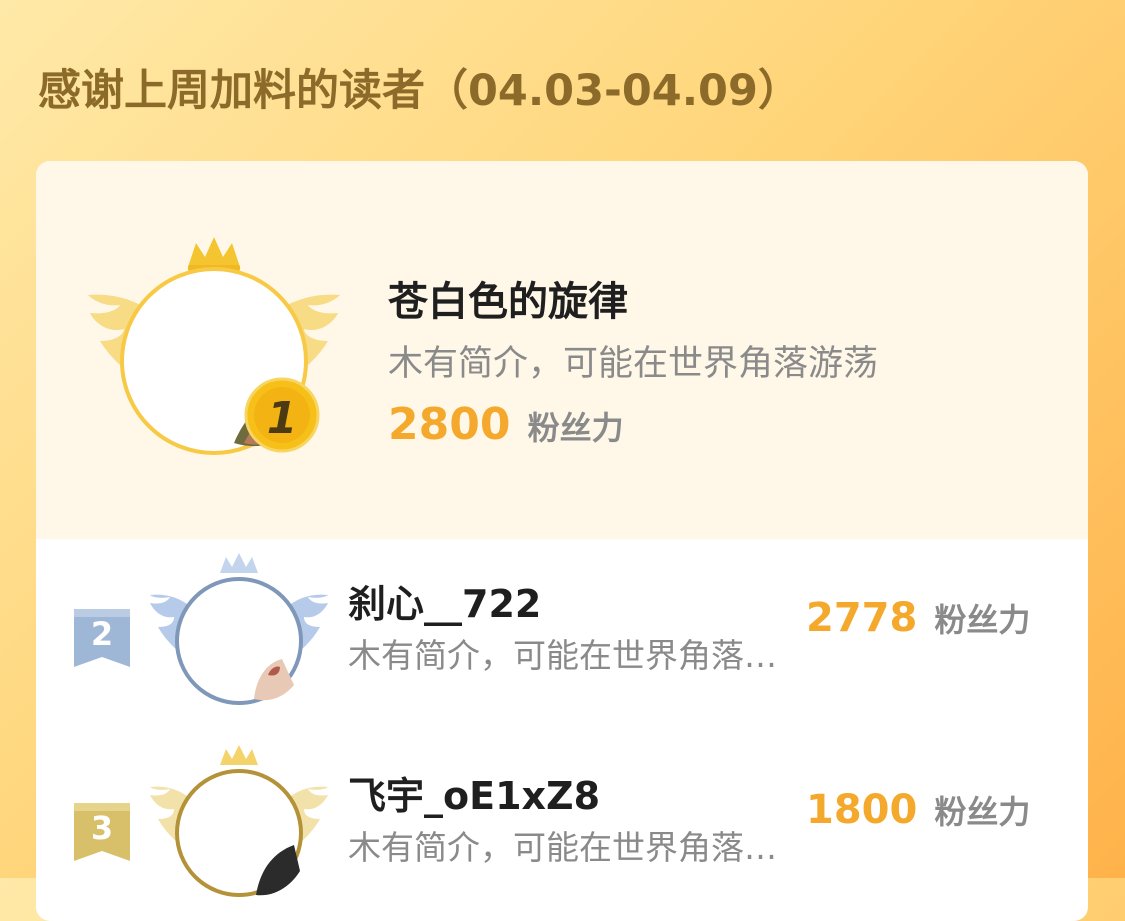  What do you see at coordinates (508, 298) in the screenshot?
I see `reader-name: 苍白色的旋律` at bounding box center [508, 298].